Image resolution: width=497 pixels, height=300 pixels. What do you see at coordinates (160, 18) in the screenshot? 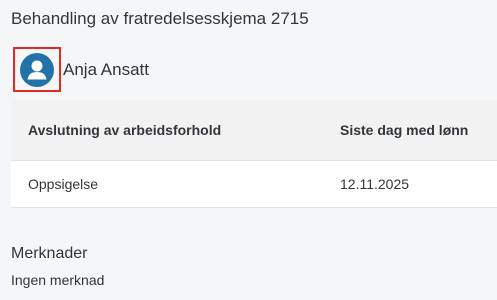
I see `page-title: Behandling av fratredelsesskjema 2715` at bounding box center [160, 18].